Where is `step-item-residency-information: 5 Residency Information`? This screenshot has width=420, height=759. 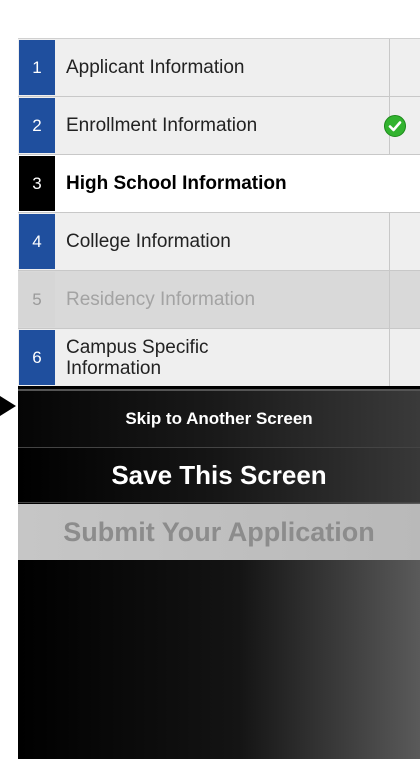 step-item-residency-information: 5 Residency Information is located at coordinates (219, 299).